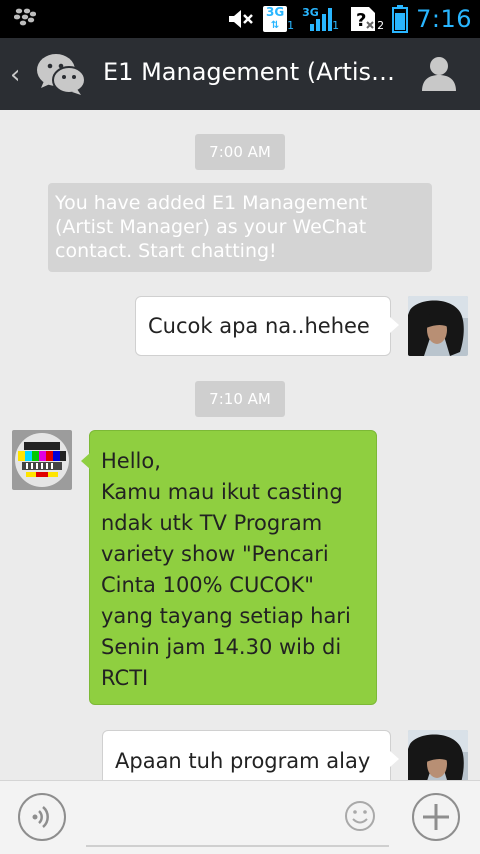 This screenshot has height=854, width=480. Describe the element at coordinates (291, 25) in the screenshot. I see `sim-1-label: 1` at that location.